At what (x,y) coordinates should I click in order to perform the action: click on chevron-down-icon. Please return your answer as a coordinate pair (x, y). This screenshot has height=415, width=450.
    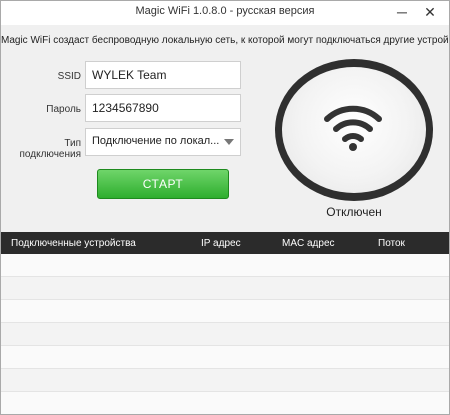
    Looking at the image, I should click on (229, 142).